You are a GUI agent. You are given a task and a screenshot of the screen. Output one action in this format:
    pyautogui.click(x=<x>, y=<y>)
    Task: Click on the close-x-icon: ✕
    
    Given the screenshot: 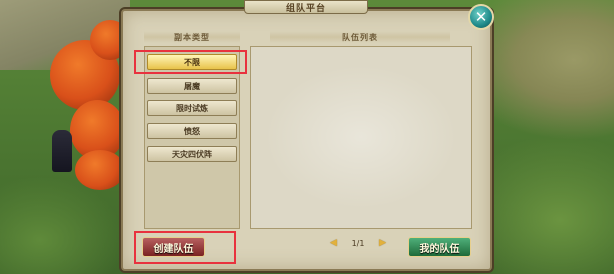 What is the action you would take?
    pyautogui.click(x=481, y=17)
    